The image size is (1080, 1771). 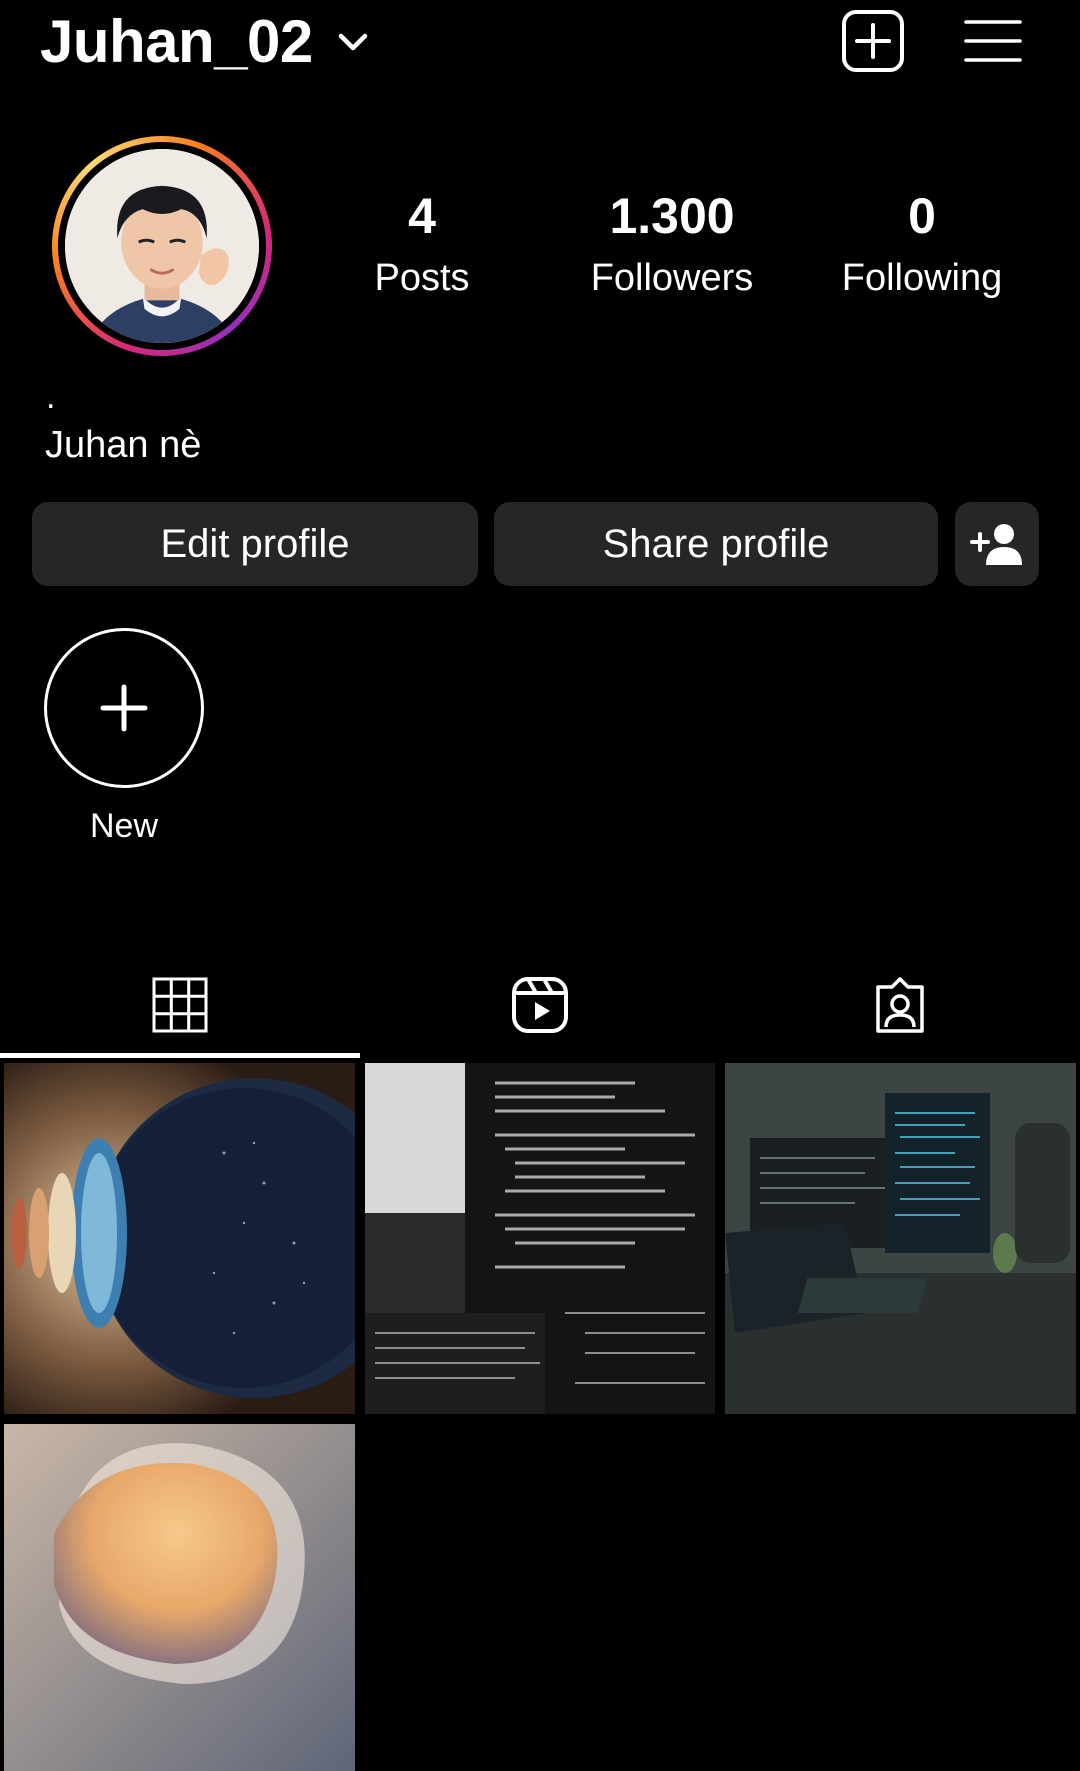 I want to click on discover-people-button, so click(x=997, y=544).